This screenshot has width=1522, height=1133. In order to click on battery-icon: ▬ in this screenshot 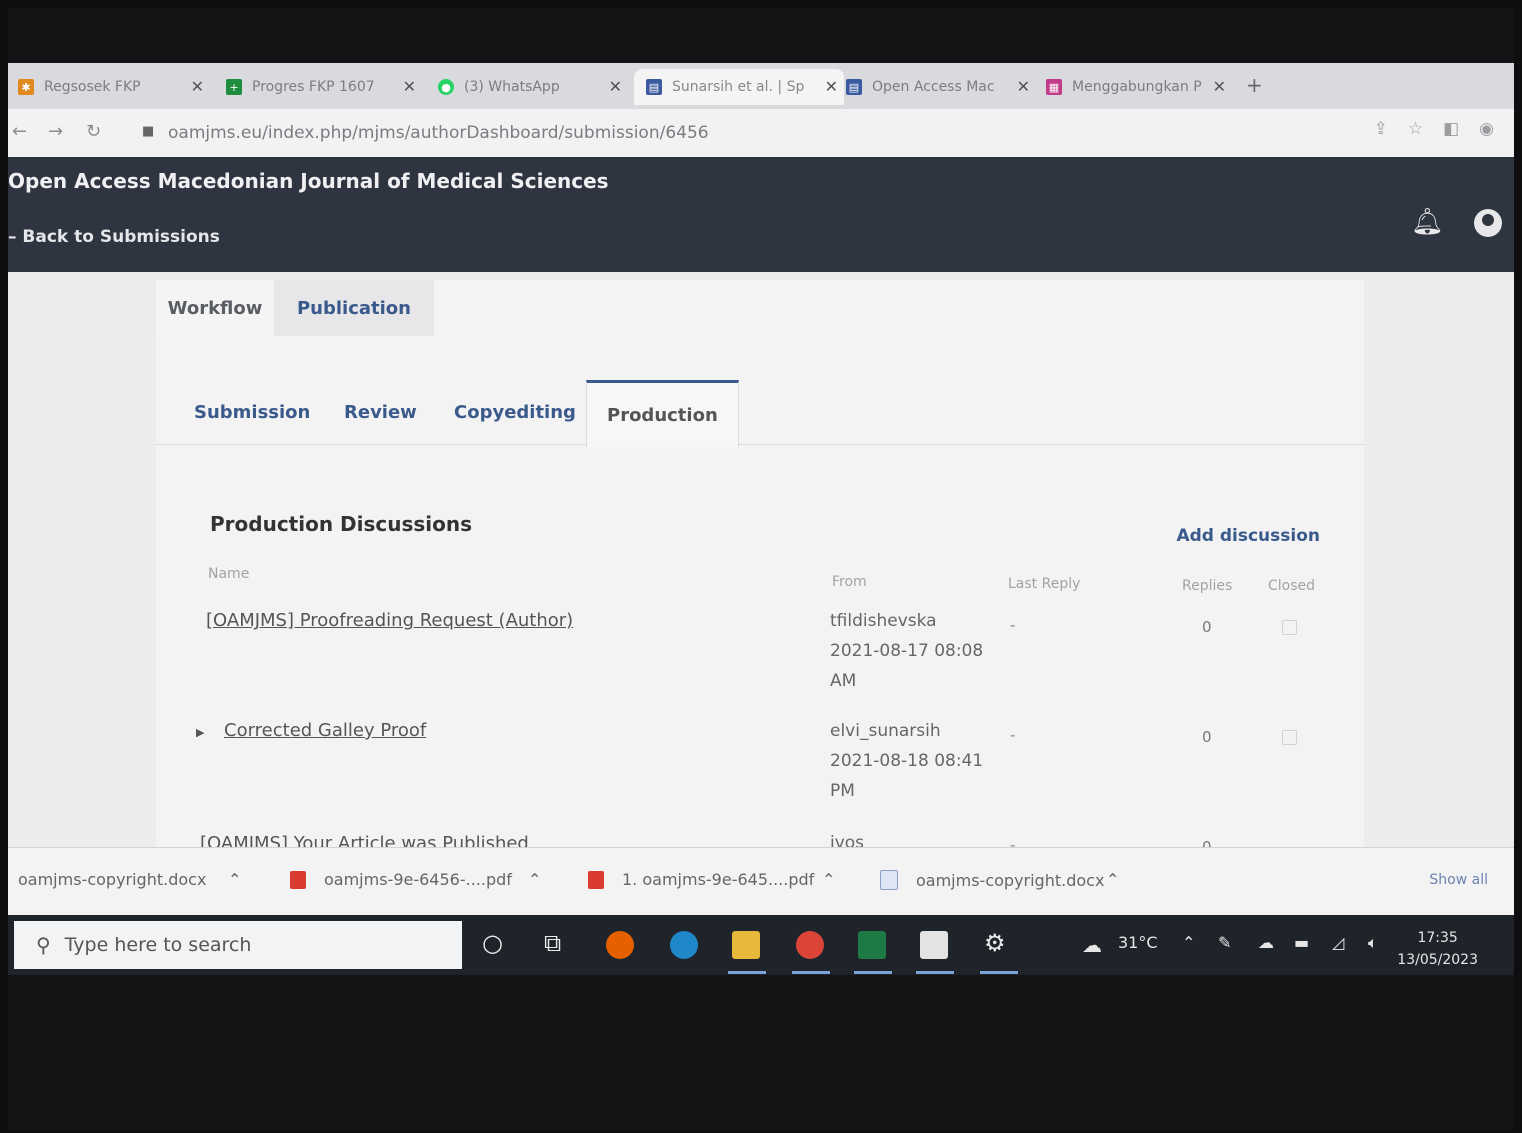, I will do `click(1301, 942)`.